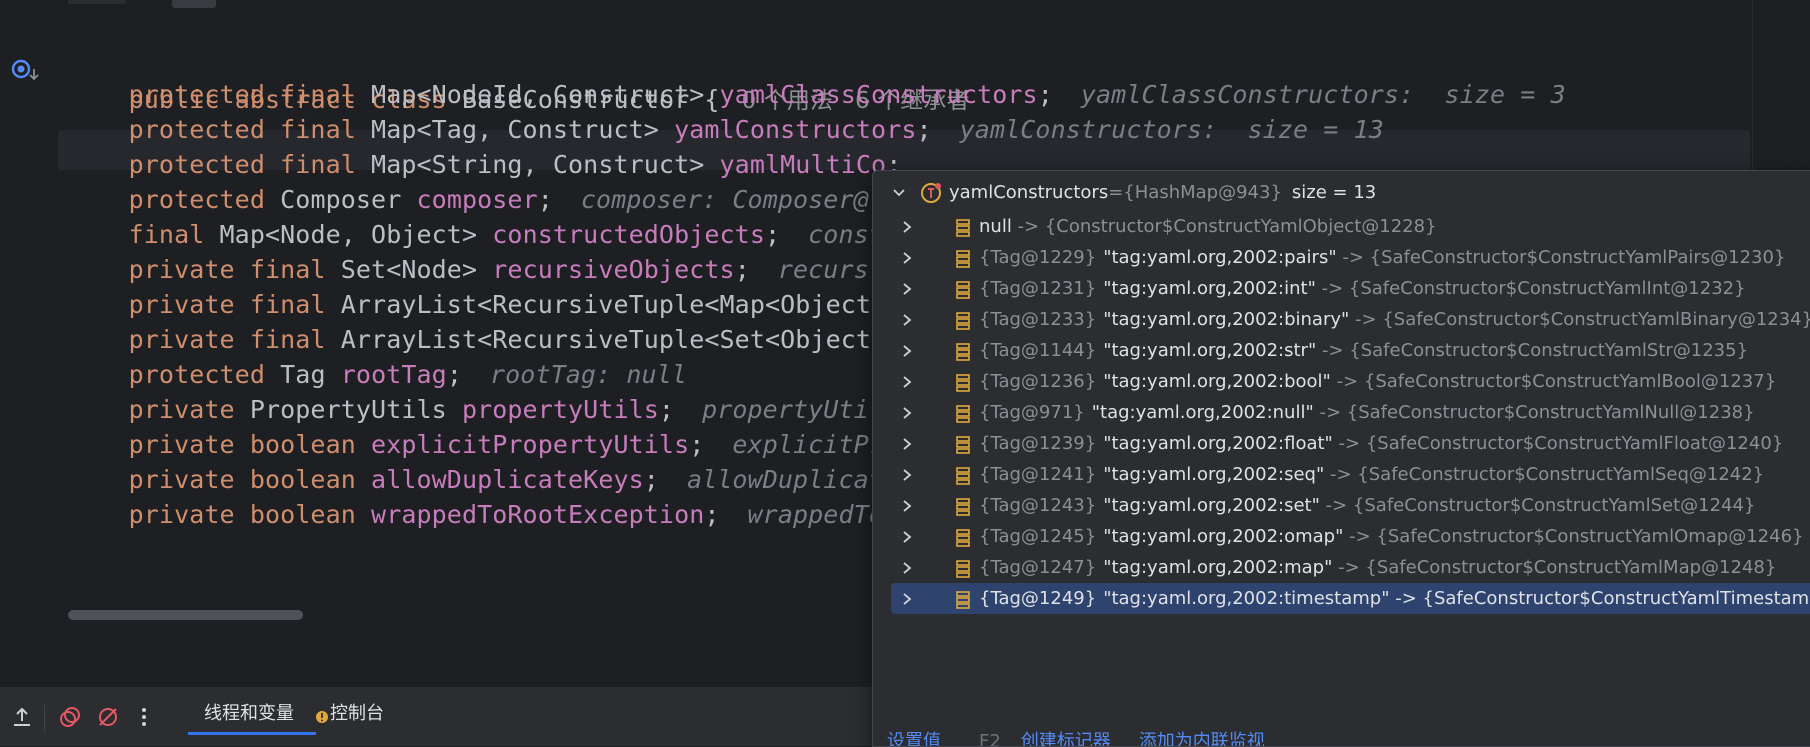 The height and width of the screenshot is (747, 1810). I want to click on field-name: composer, so click(477, 199).